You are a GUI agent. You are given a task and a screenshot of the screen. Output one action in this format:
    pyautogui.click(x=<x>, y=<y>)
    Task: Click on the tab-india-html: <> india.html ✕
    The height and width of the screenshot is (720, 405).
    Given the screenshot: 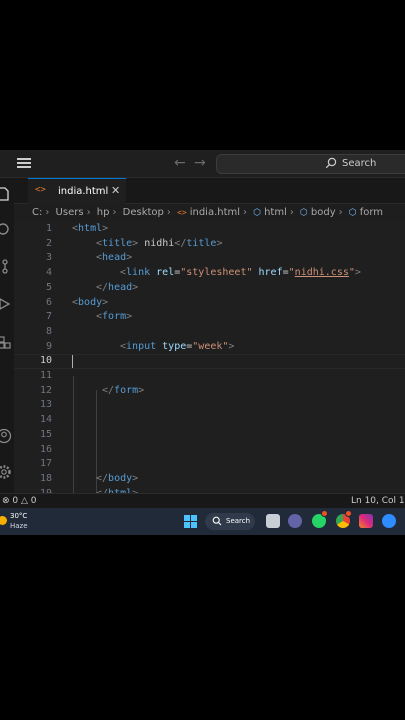 What is the action you would take?
    pyautogui.click(x=77, y=191)
    